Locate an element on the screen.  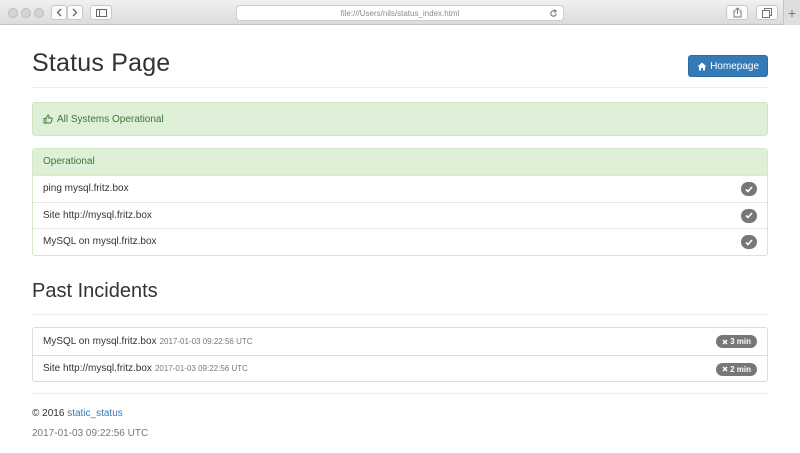
share-icon is located at coordinates (737, 12).